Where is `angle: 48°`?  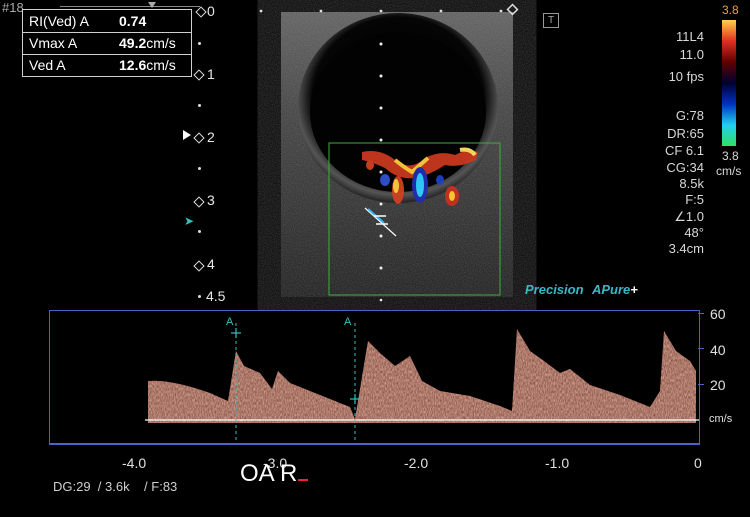 angle: 48° is located at coordinates (694, 232).